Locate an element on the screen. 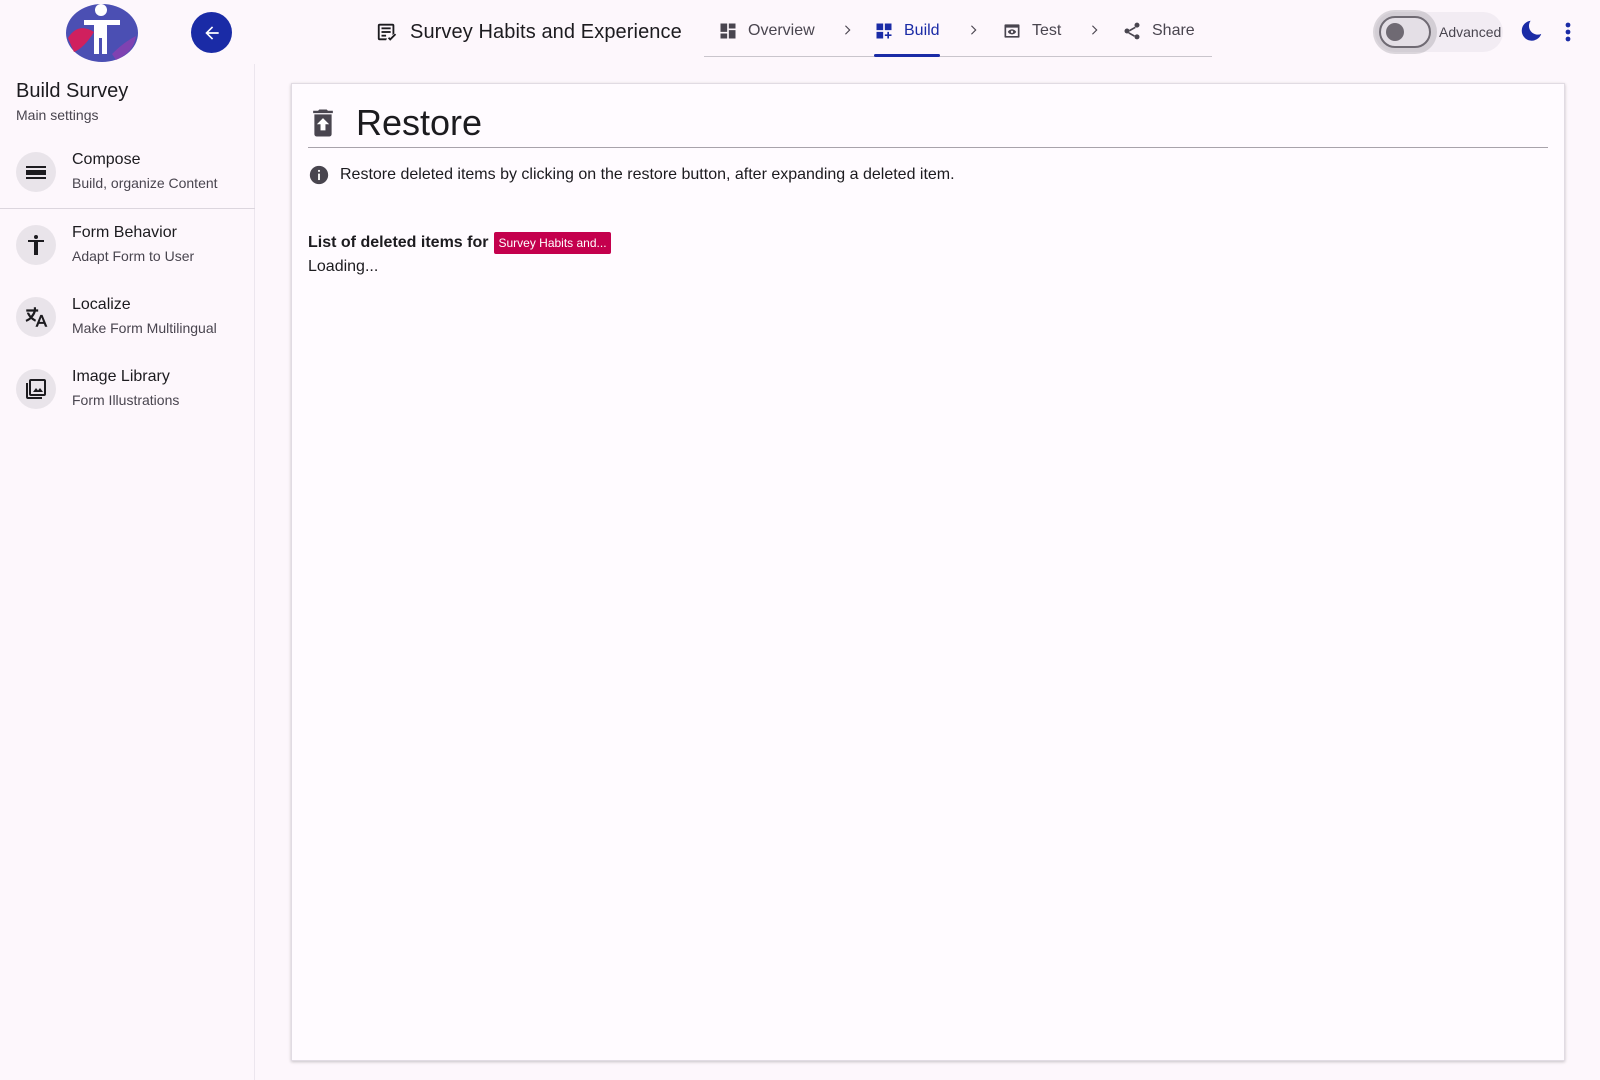 The image size is (1600, 1080). advanced-toggle: Advanced is located at coordinates (1439, 32).